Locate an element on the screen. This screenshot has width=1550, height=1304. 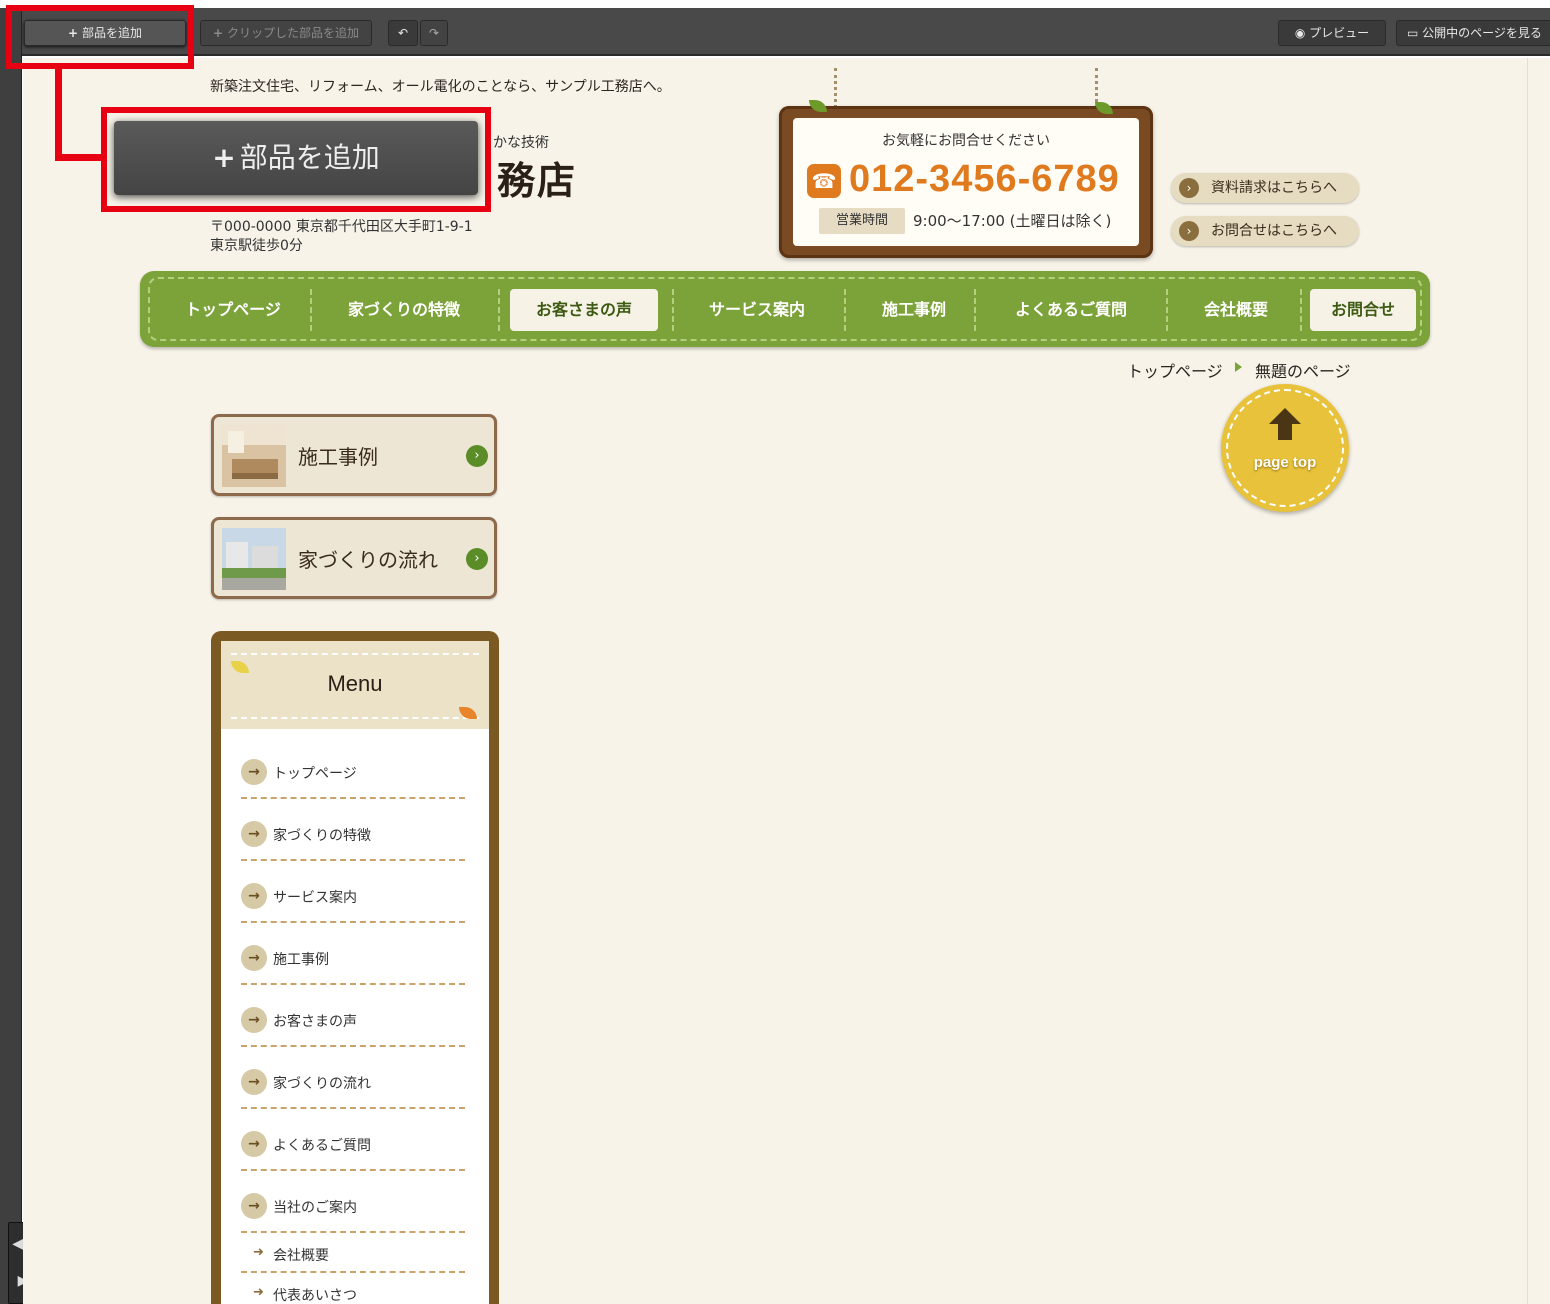
banner-flow-label: 家づくりの流れ is located at coordinates (368, 560).